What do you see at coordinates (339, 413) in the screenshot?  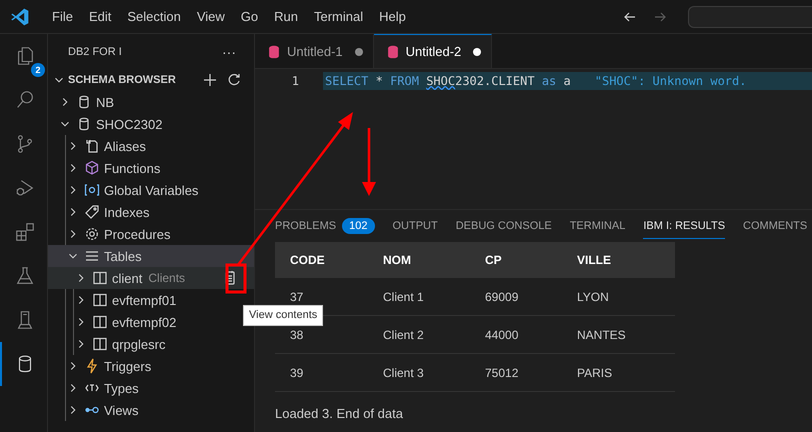 I see `status-text: Loaded 3. End of data` at bounding box center [339, 413].